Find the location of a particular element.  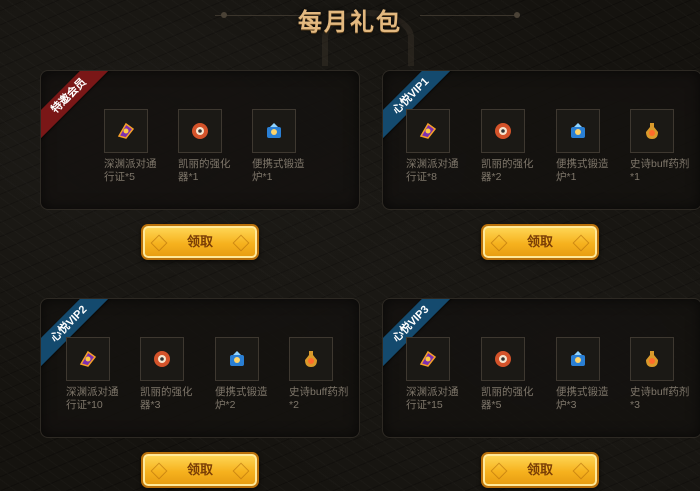

item-label: 便携式锻造炉*3 is located at coordinates (582, 398).